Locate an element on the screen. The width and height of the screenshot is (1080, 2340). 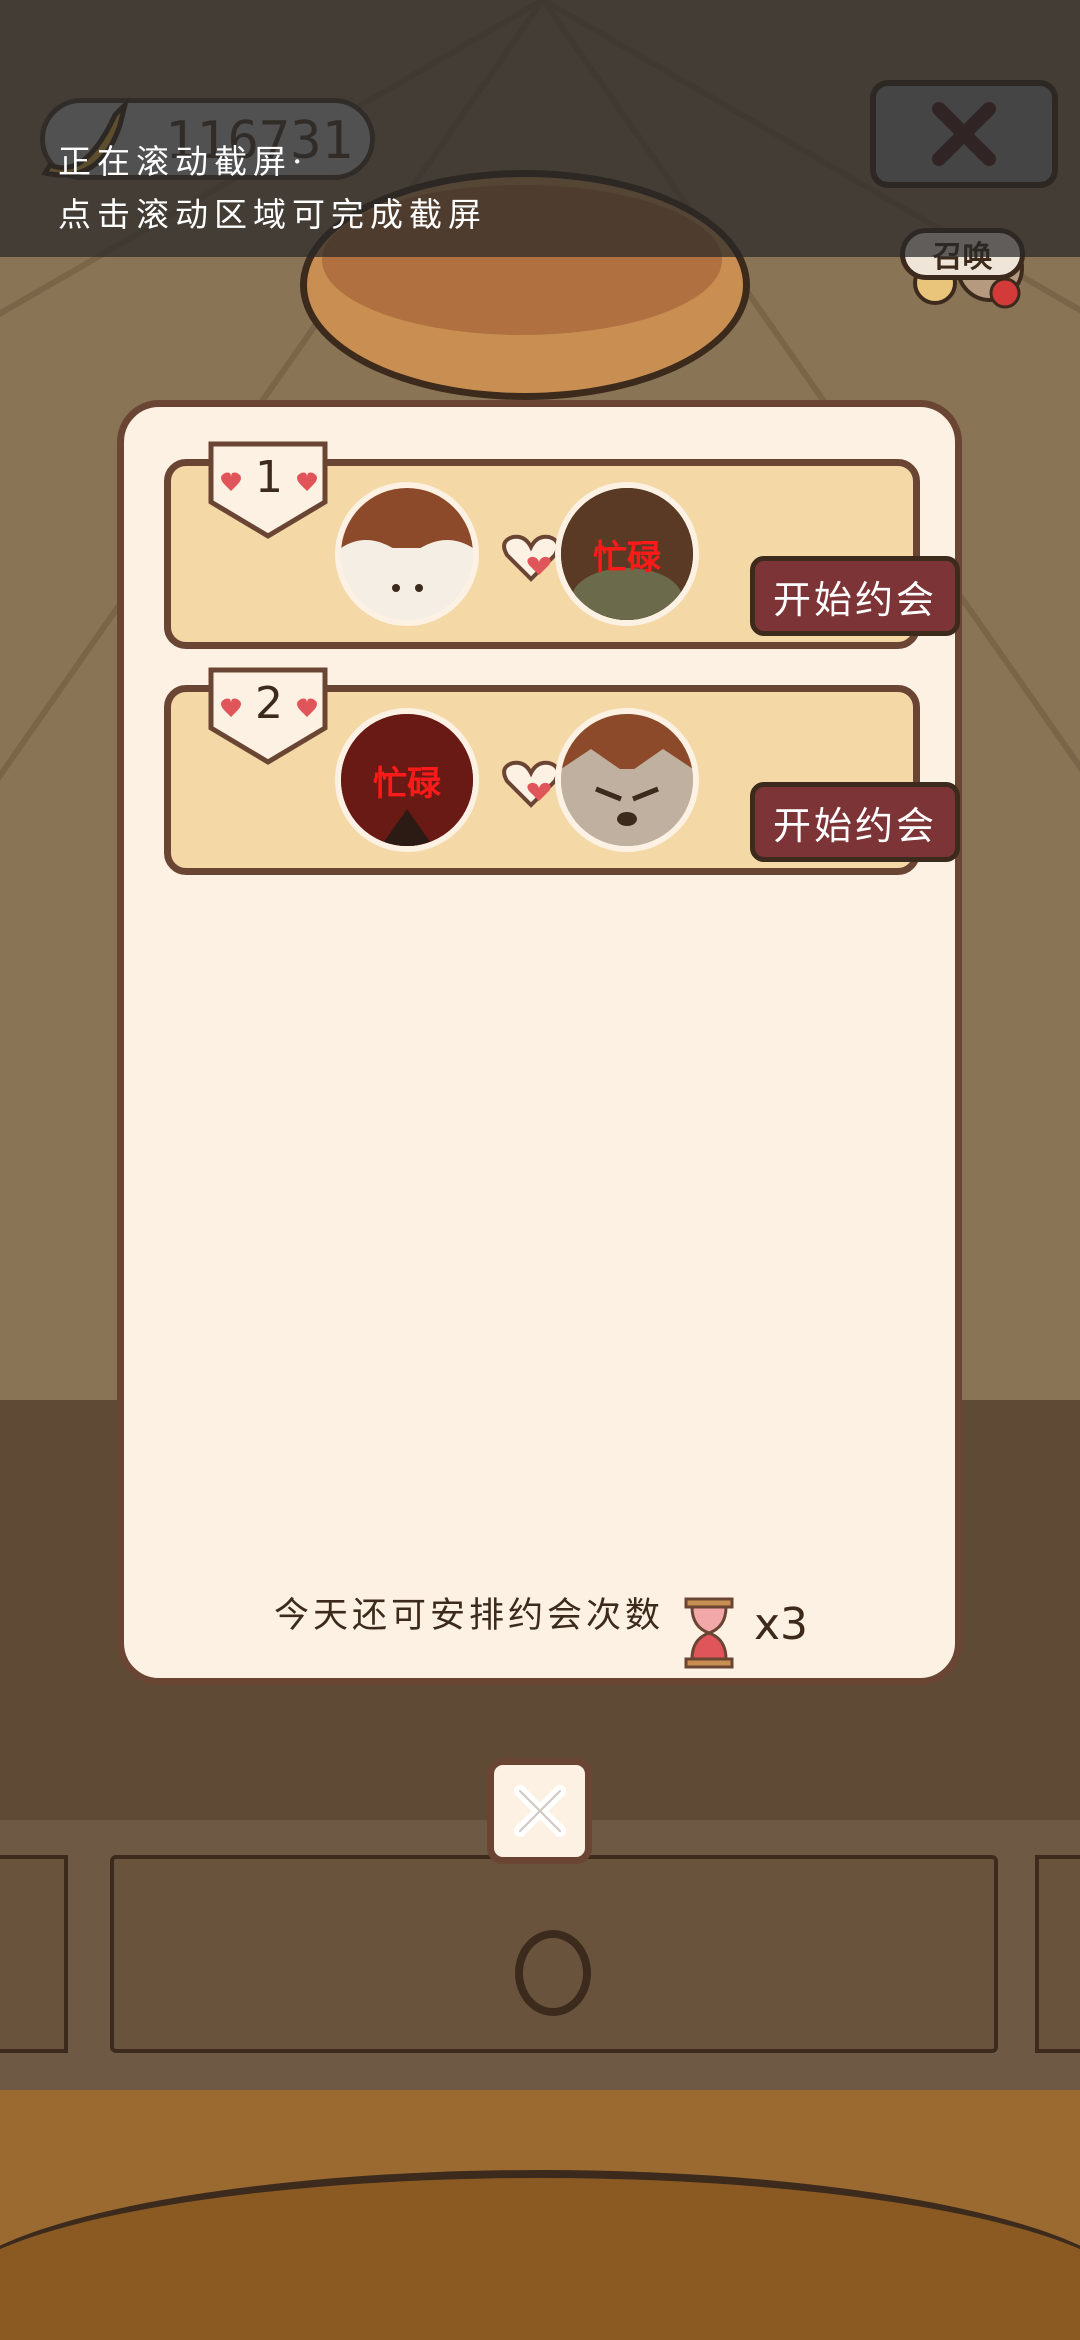
banner-line-2: 点击滚动区域可完成截屏 is located at coordinates (272, 214).